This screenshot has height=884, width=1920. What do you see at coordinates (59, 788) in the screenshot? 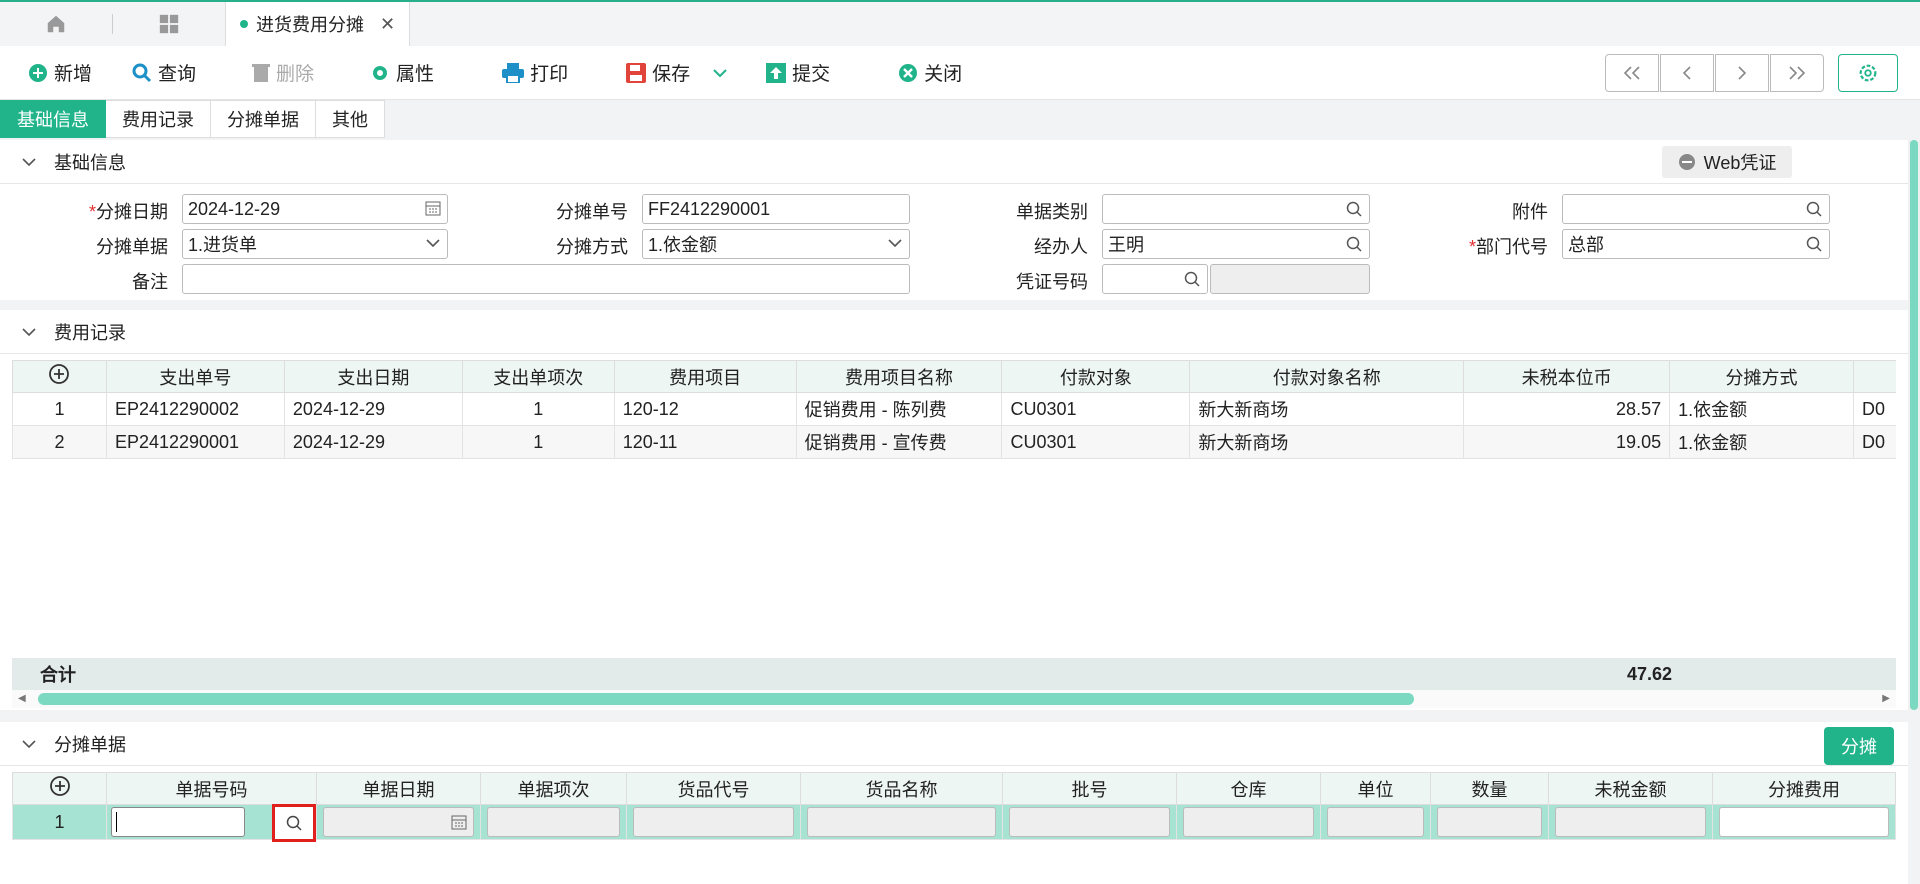
I see `add-row-icon` at bounding box center [59, 788].